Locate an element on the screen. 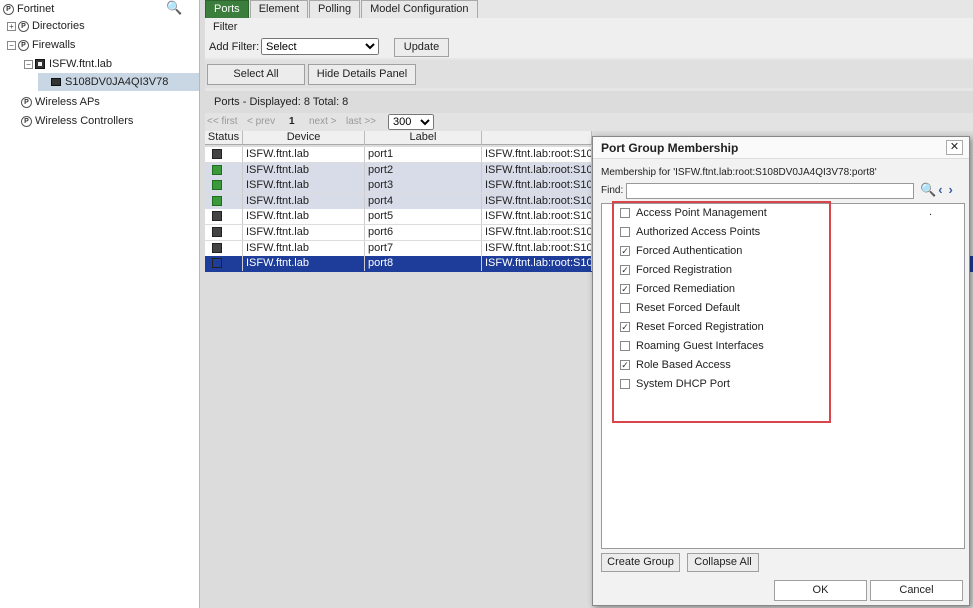 The image size is (973, 608). tree-item-wireless-aps: P Wireless APs is located at coordinates (60, 102).